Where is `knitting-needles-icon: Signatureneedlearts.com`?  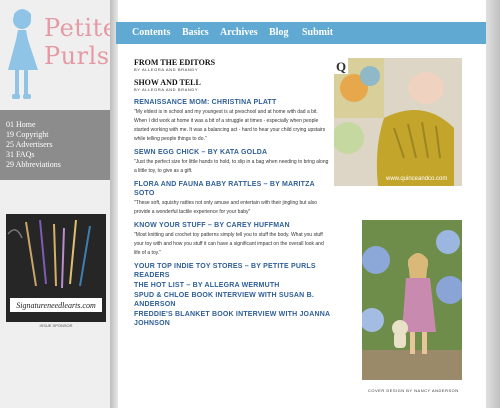 knitting-needles-icon: Signatureneedlearts.com is located at coordinates (56, 268).